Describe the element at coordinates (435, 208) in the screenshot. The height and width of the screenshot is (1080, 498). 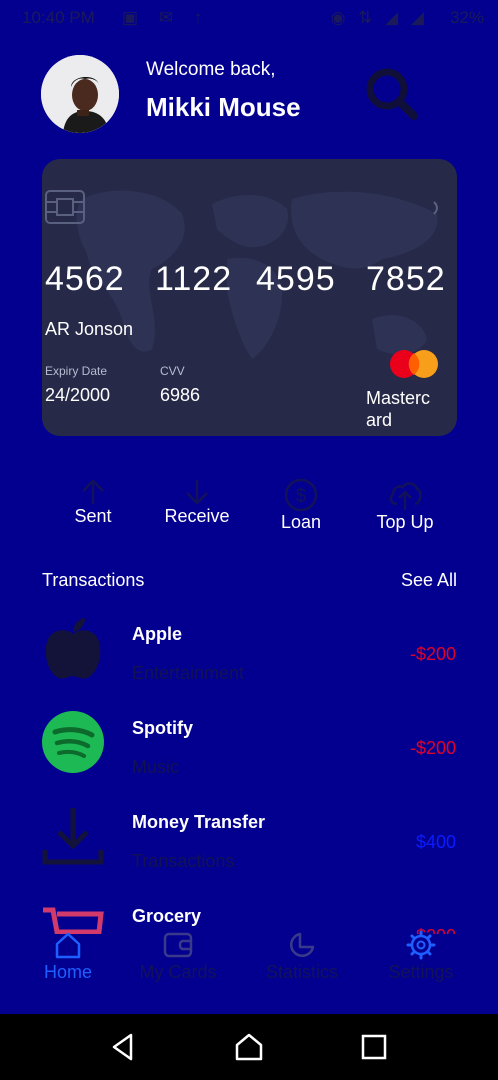
I see `contactless-icon` at that location.